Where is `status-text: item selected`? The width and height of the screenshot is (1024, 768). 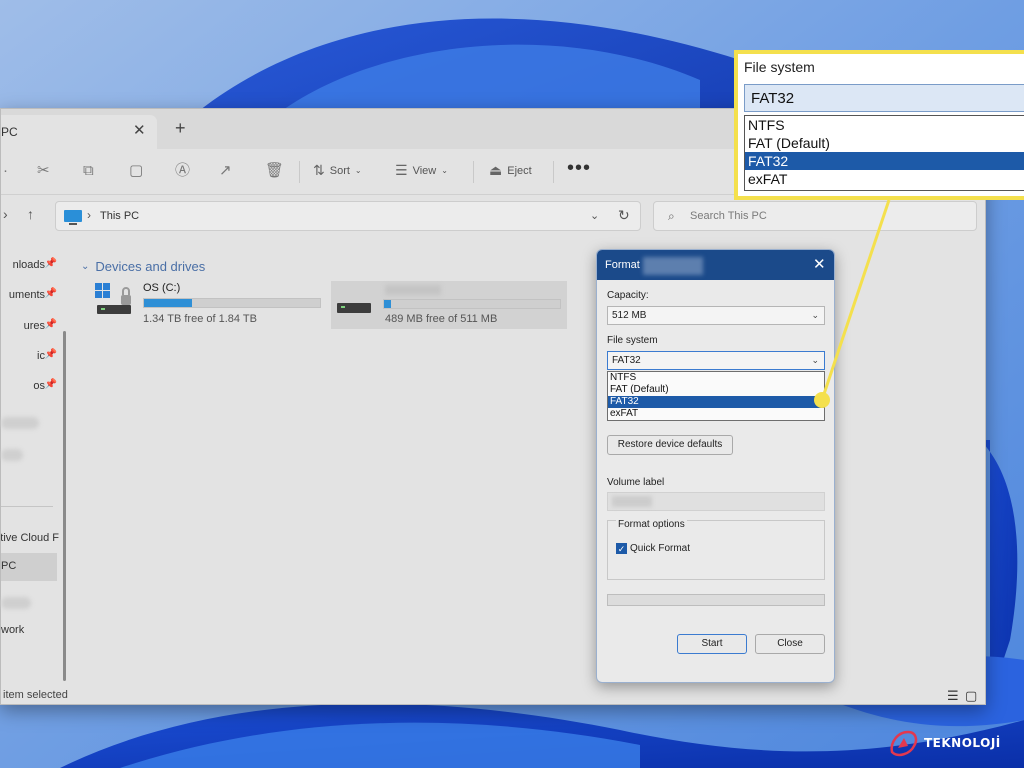
status-text: item selected is located at coordinates (35, 695).